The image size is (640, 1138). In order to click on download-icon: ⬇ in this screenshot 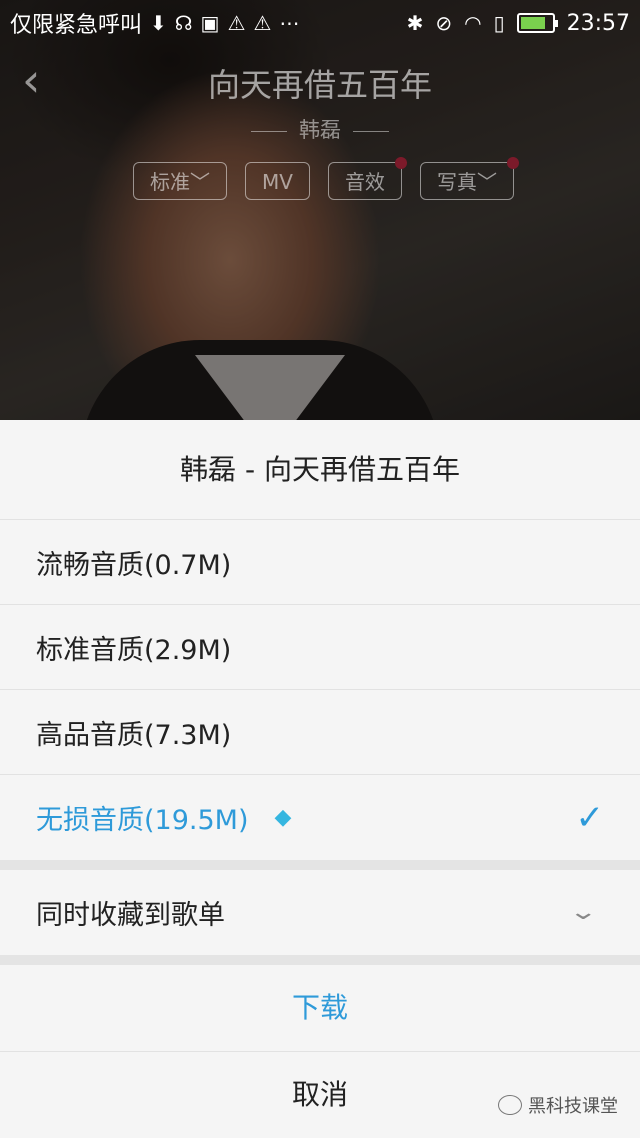, I will do `click(158, 23)`.